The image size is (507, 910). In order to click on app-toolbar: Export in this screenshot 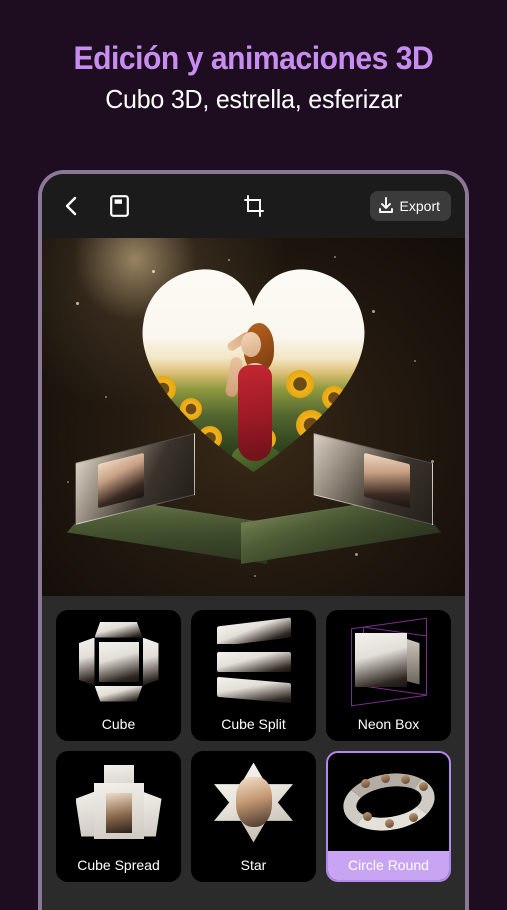, I will do `click(253, 206)`.